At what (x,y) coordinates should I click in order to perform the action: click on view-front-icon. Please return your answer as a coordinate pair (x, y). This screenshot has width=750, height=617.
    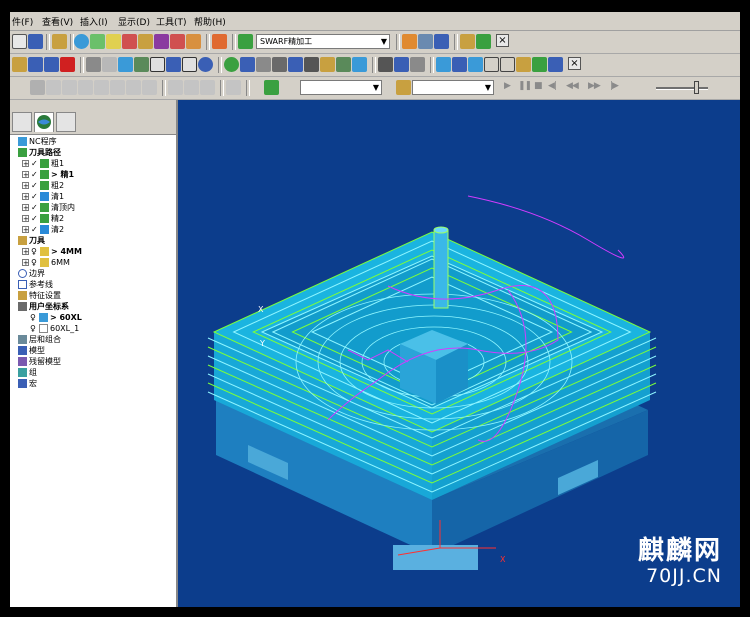
    Looking at the image, I should click on (85, 87).